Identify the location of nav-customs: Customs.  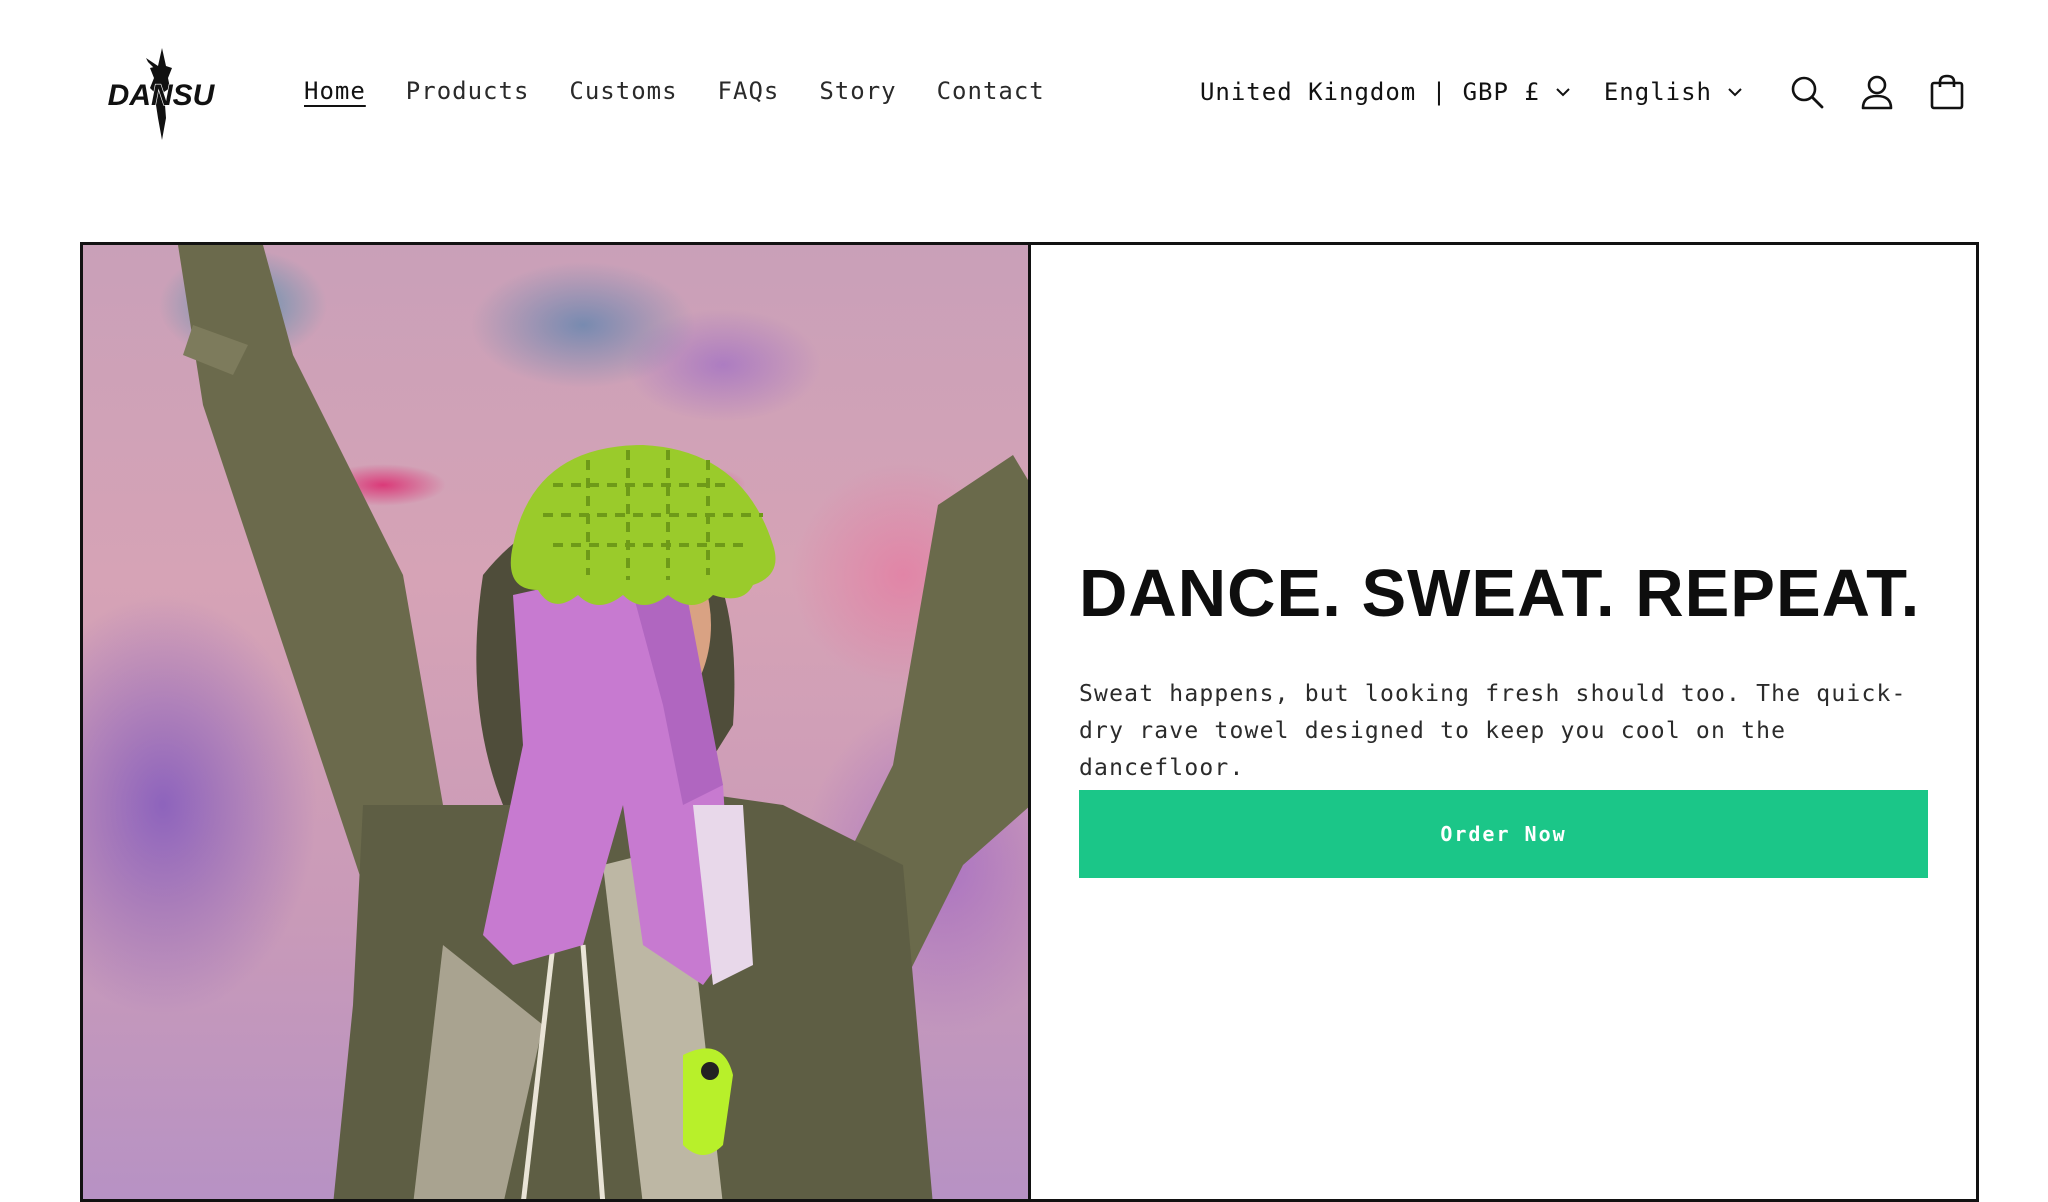
(623, 91).